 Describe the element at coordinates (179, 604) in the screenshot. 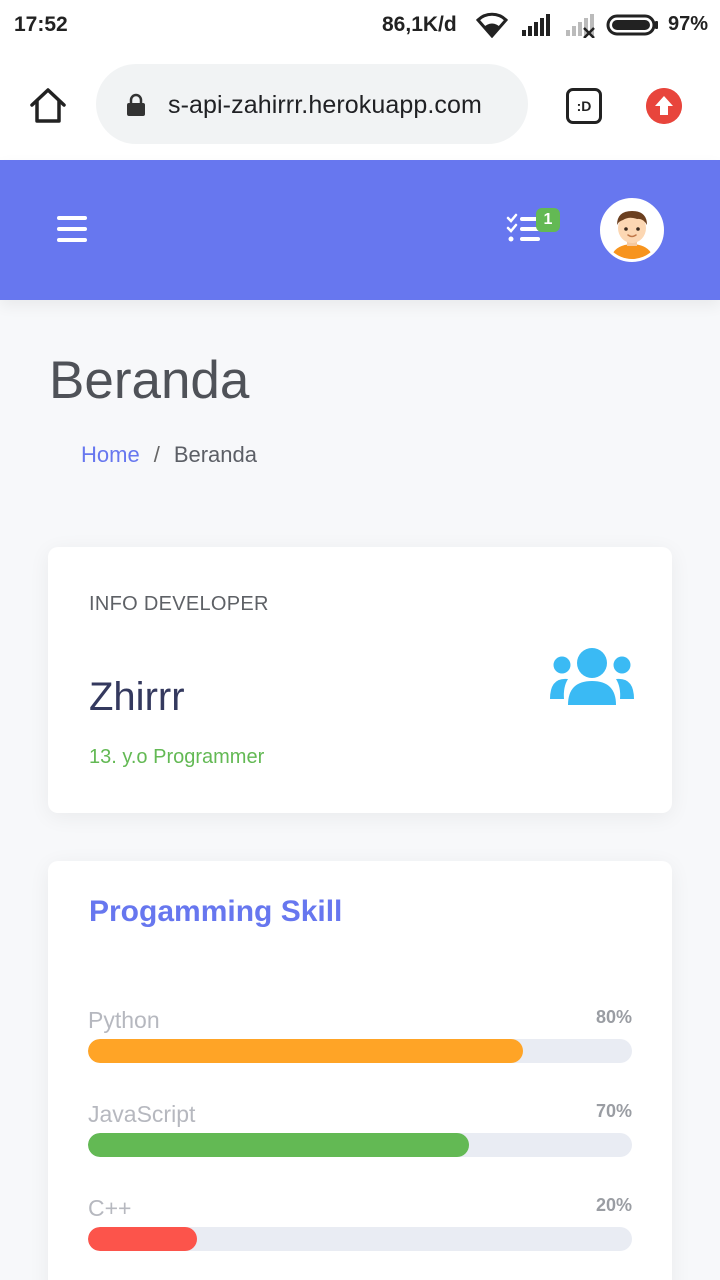

I see `info-card-label: INFO DEVELOPER` at that location.